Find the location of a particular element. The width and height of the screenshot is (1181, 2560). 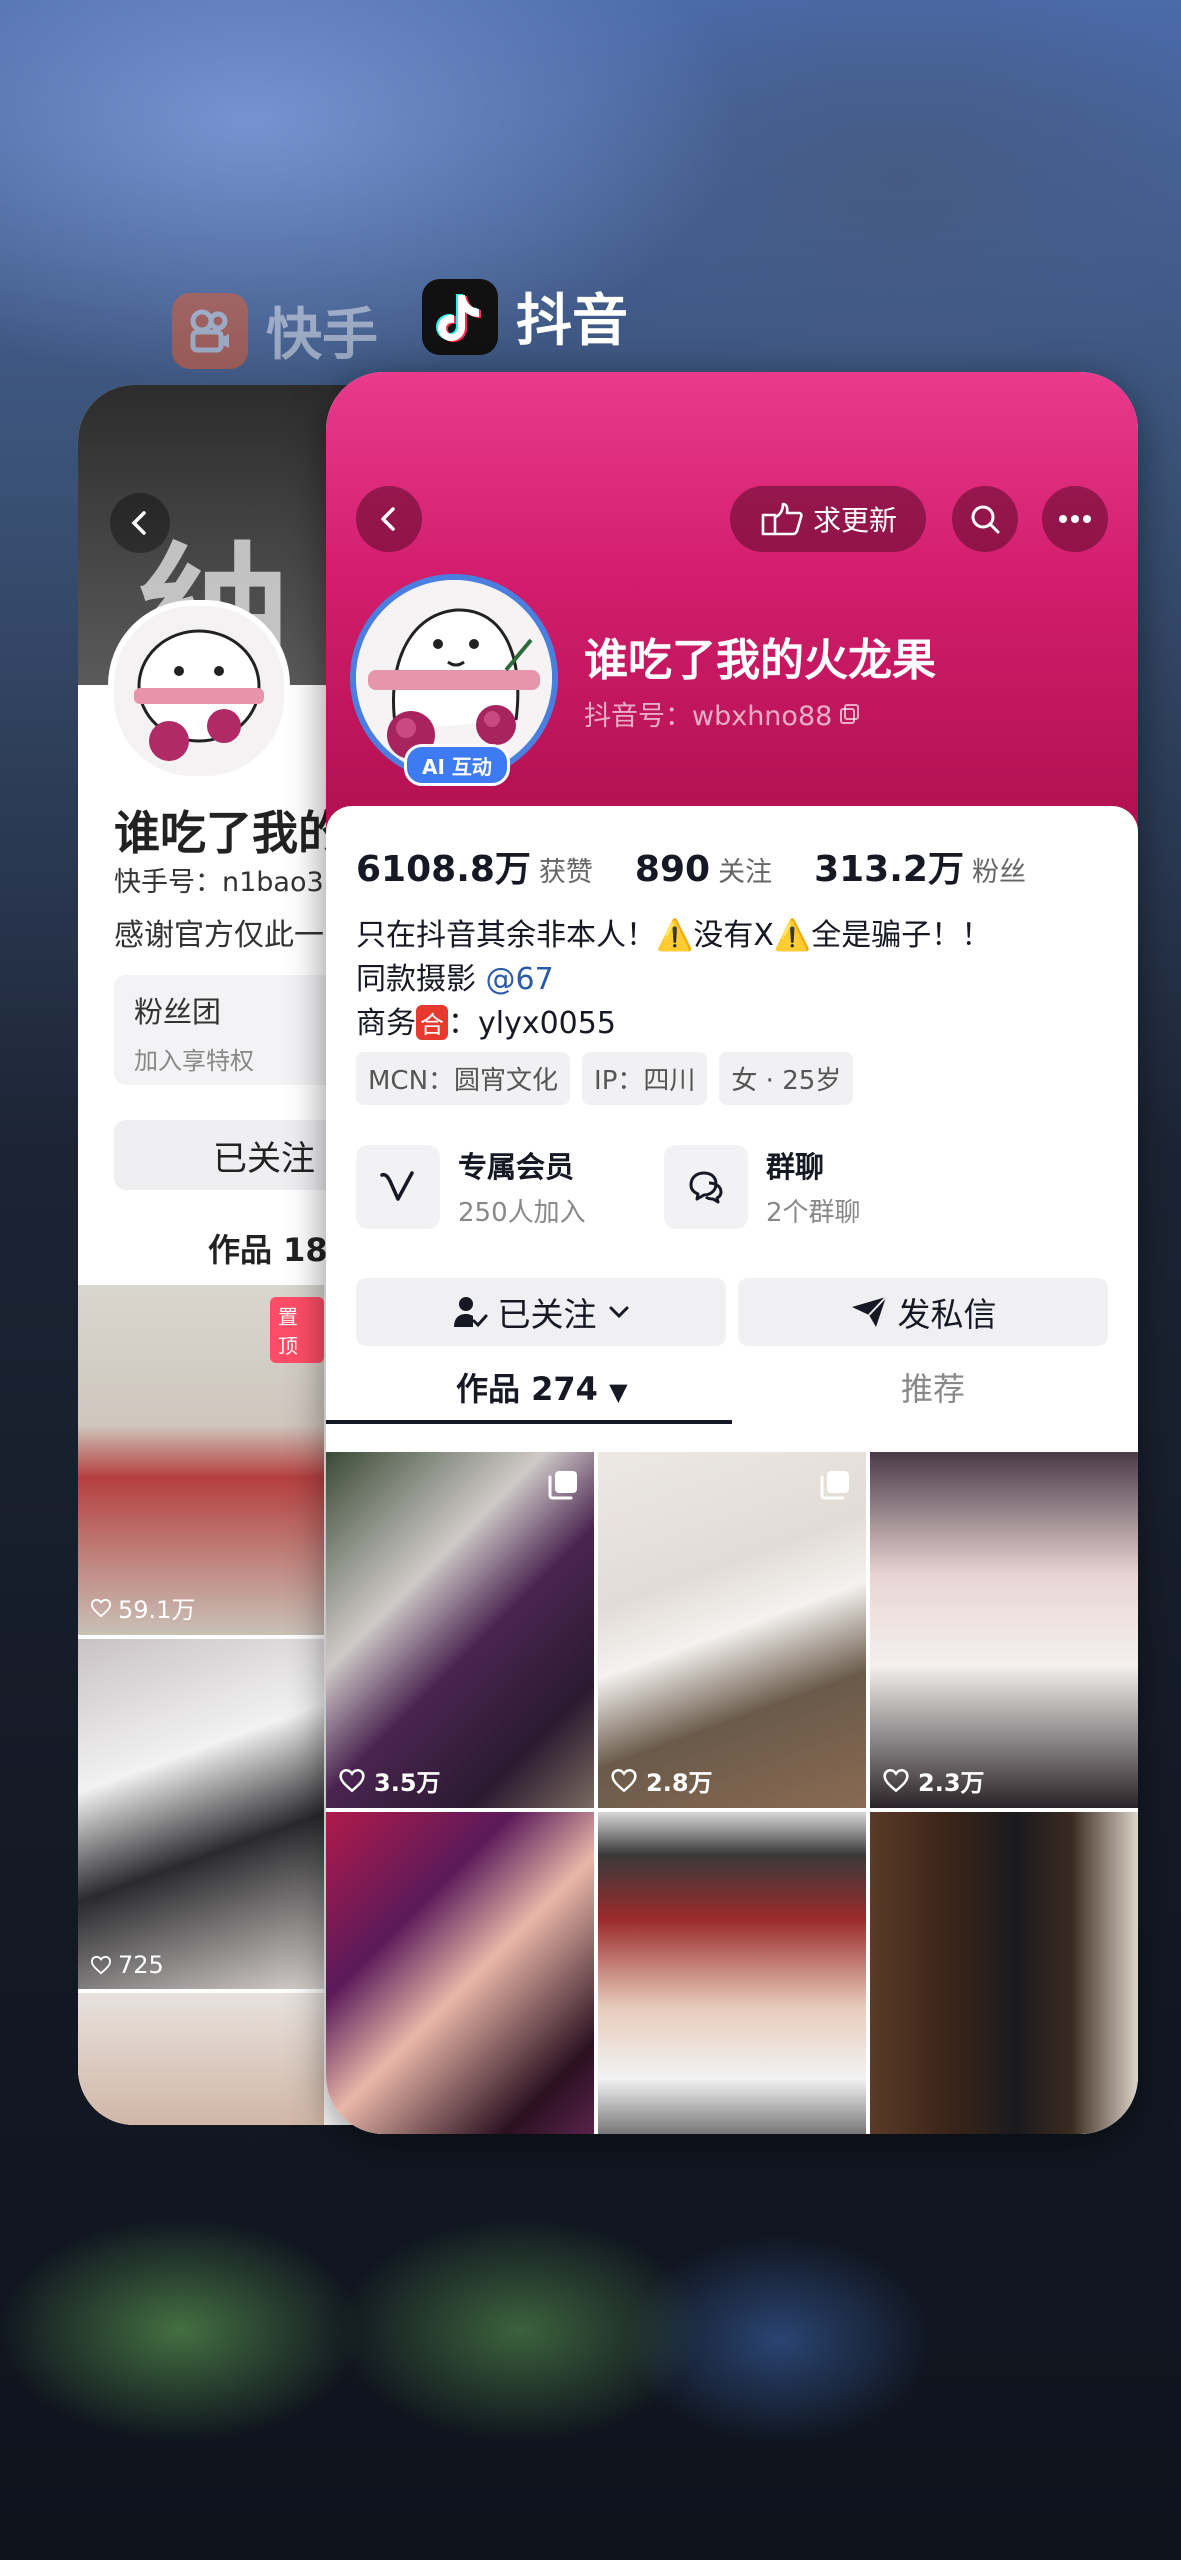

bio-line-2: 同款摄影 @67 is located at coordinates (455, 979).